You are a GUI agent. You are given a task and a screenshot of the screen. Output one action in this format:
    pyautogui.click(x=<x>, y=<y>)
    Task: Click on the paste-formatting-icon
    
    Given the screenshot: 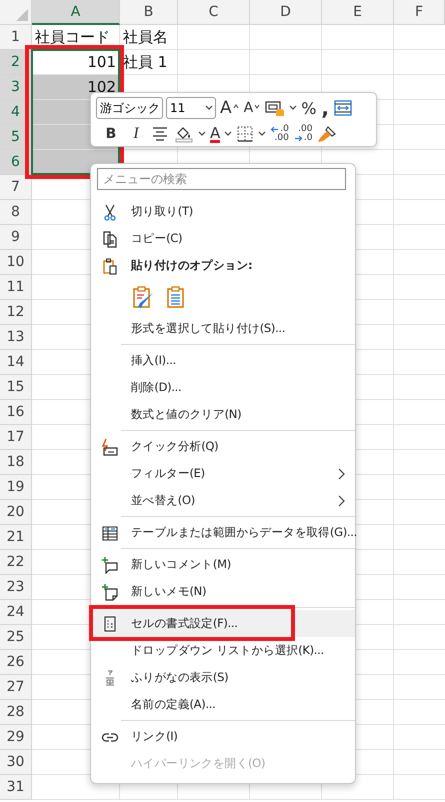 What is the action you would take?
    pyautogui.click(x=143, y=297)
    